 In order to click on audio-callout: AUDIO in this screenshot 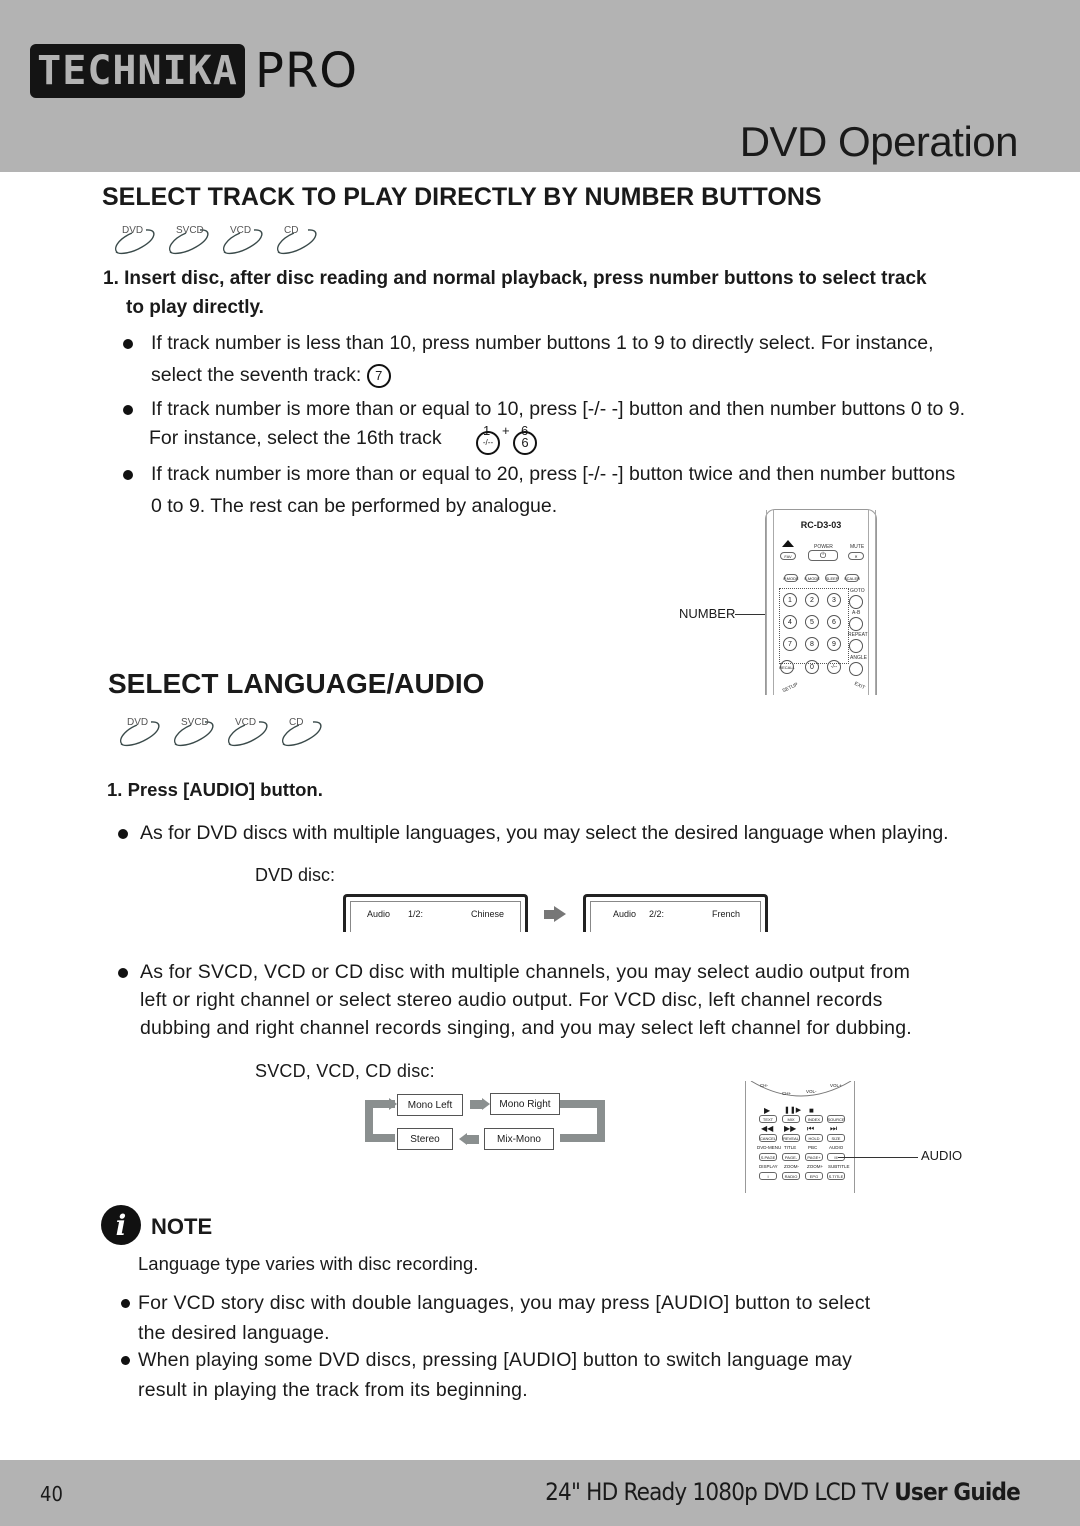, I will do `click(942, 1155)`.